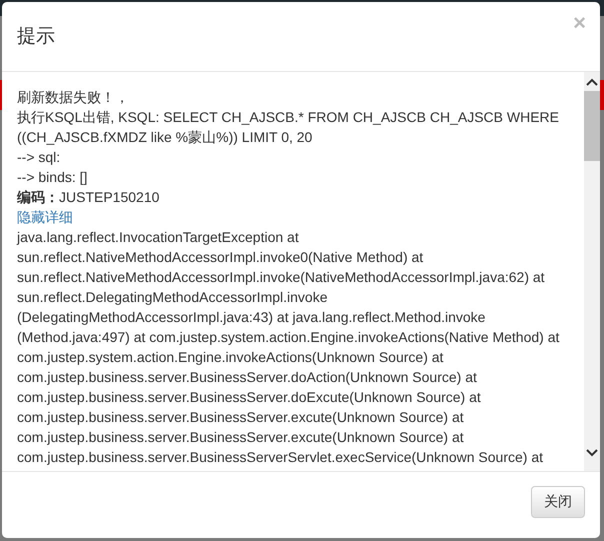 Image resolution: width=604 pixels, height=541 pixels. I want to click on stack-trace-line: sun.reflect.NativeMethodAccessorImpl.invoke0(Native Method) at, so click(220, 257).